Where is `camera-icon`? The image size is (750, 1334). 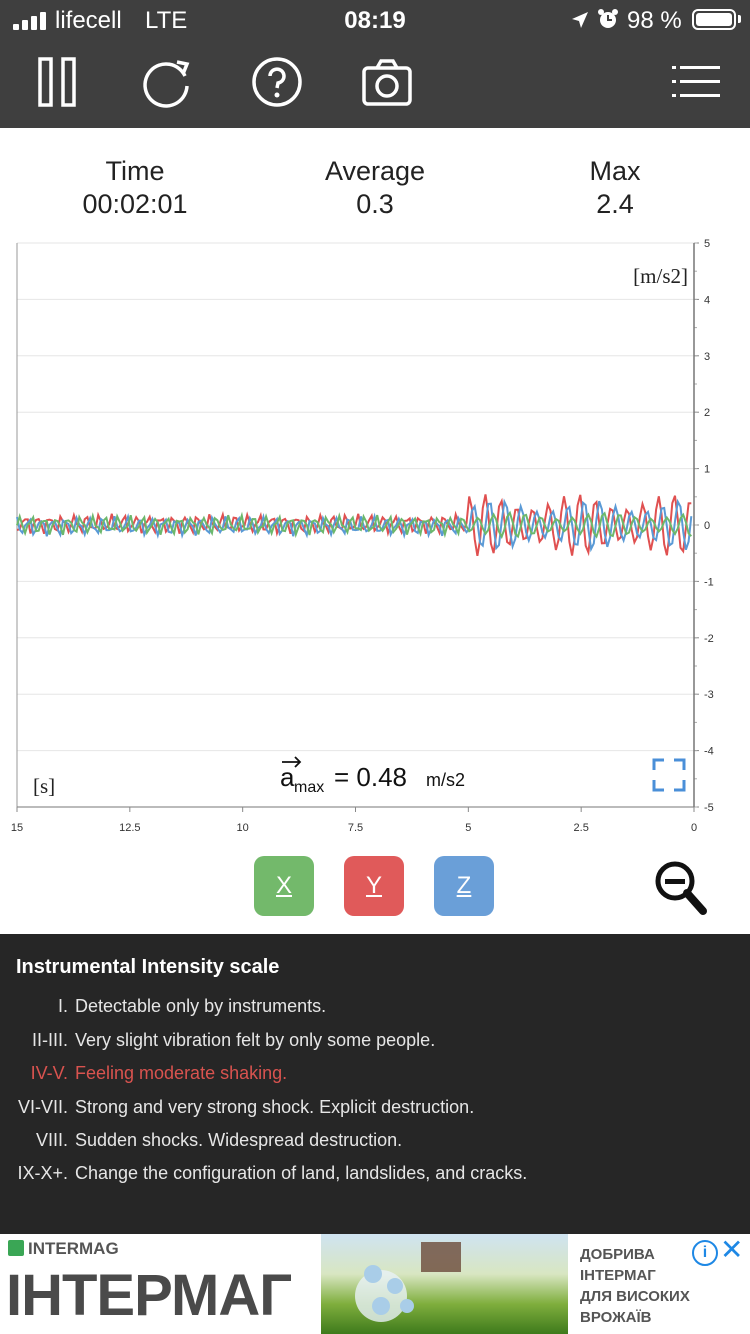
camera-icon is located at coordinates (387, 82).